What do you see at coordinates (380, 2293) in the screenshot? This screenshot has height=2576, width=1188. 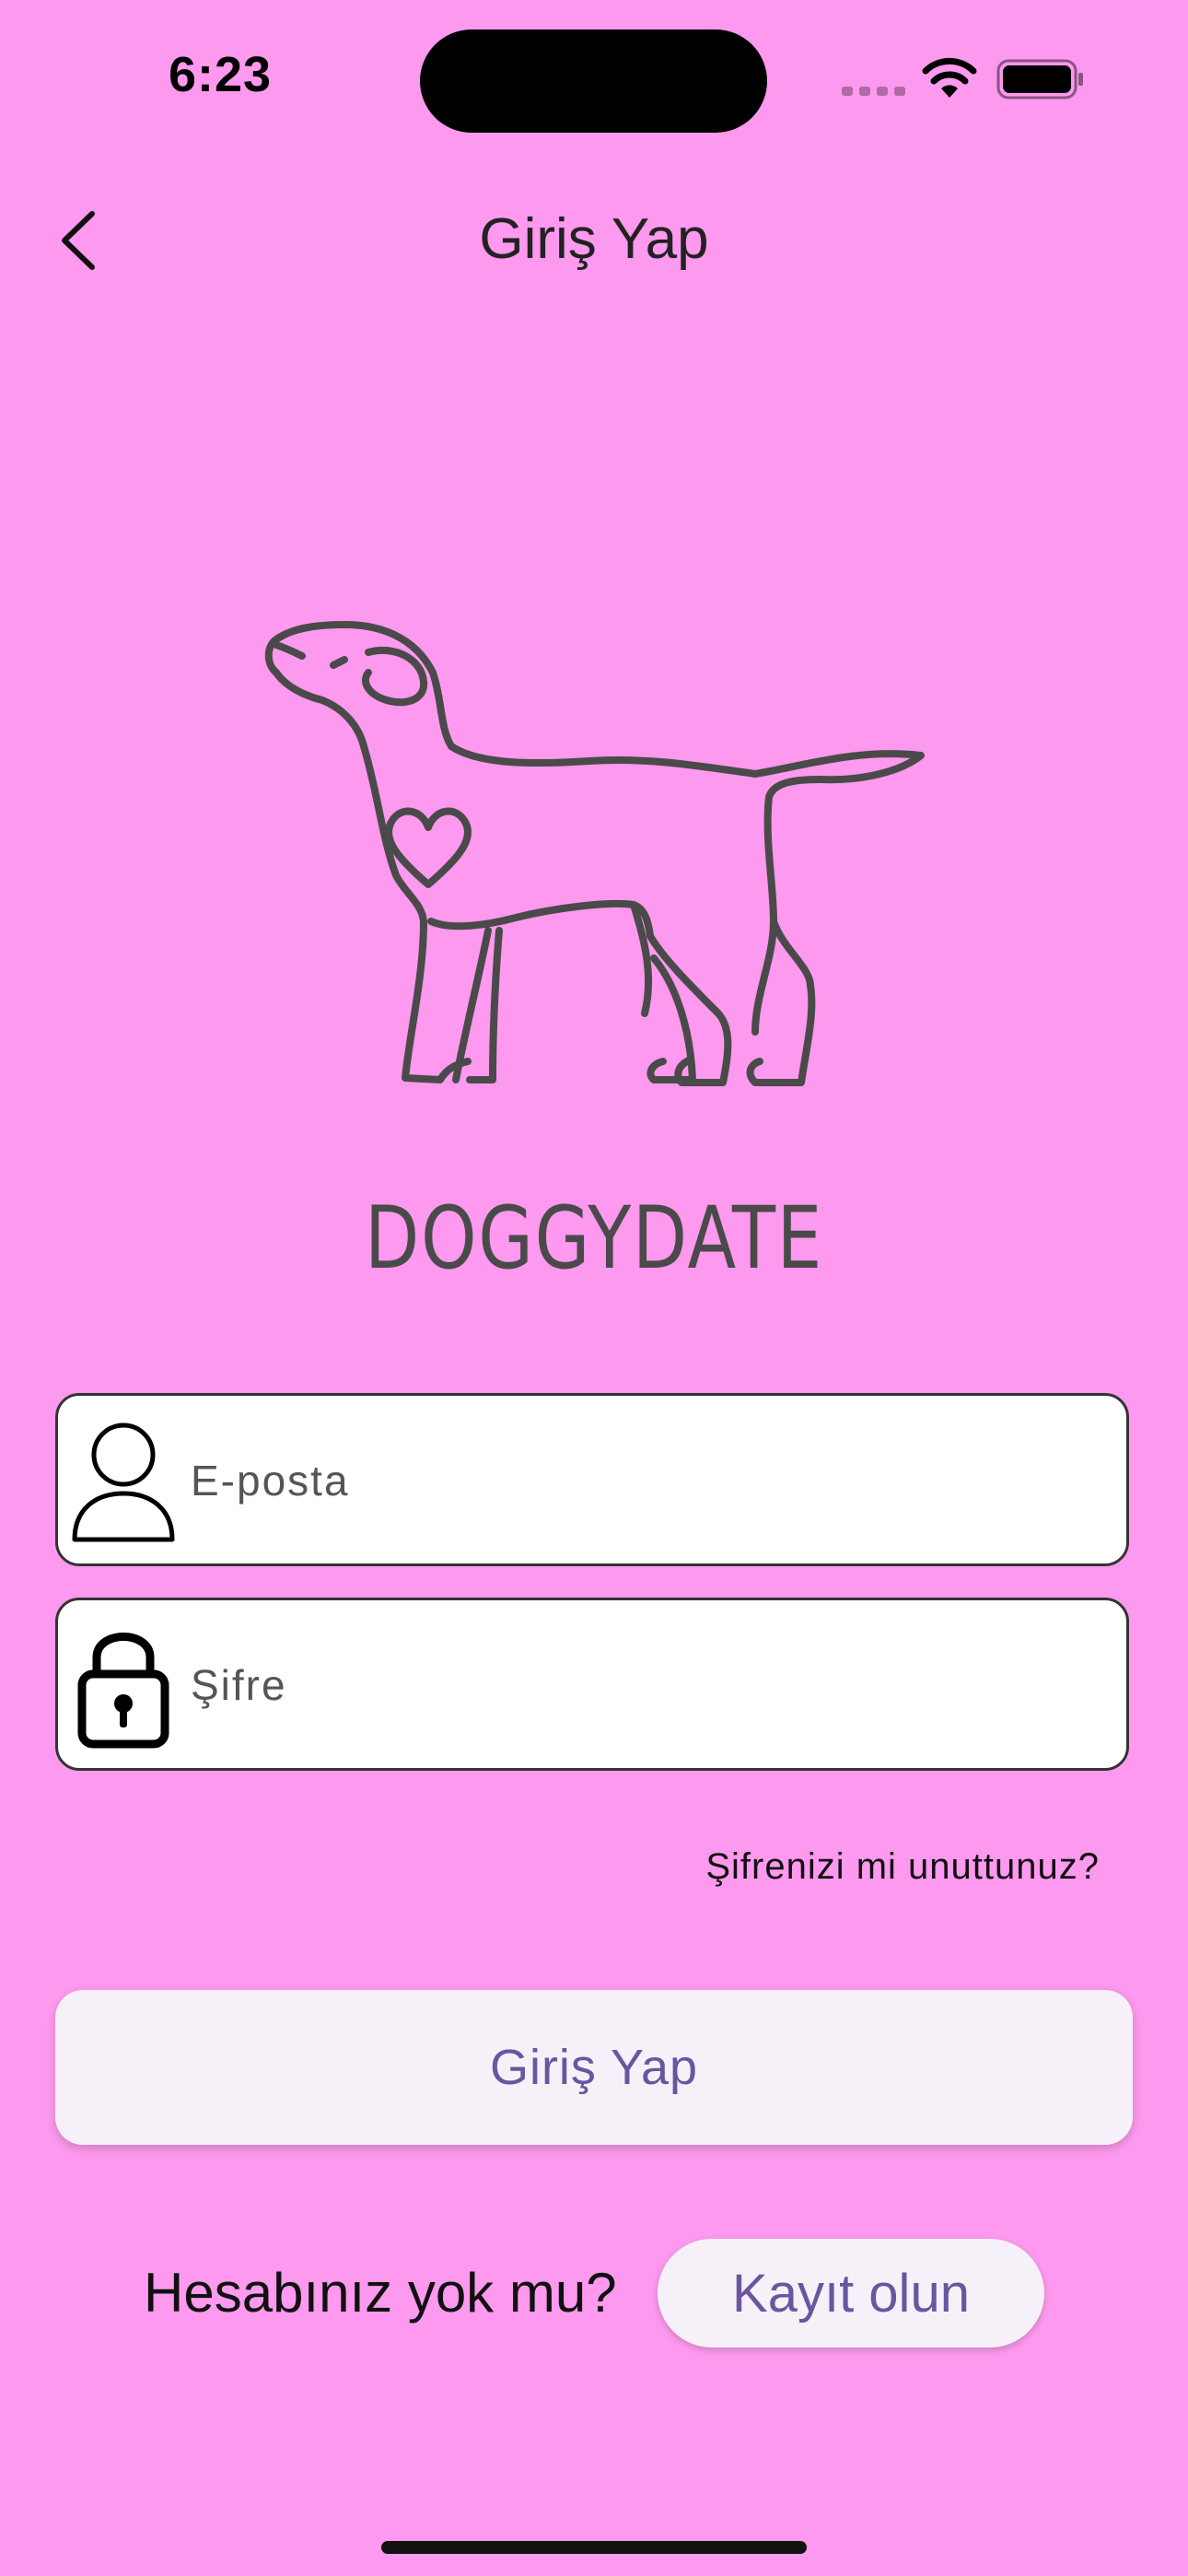 I see `no-account-prompt: Hesabınız yok mu?` at bounding box center [380, 2293].